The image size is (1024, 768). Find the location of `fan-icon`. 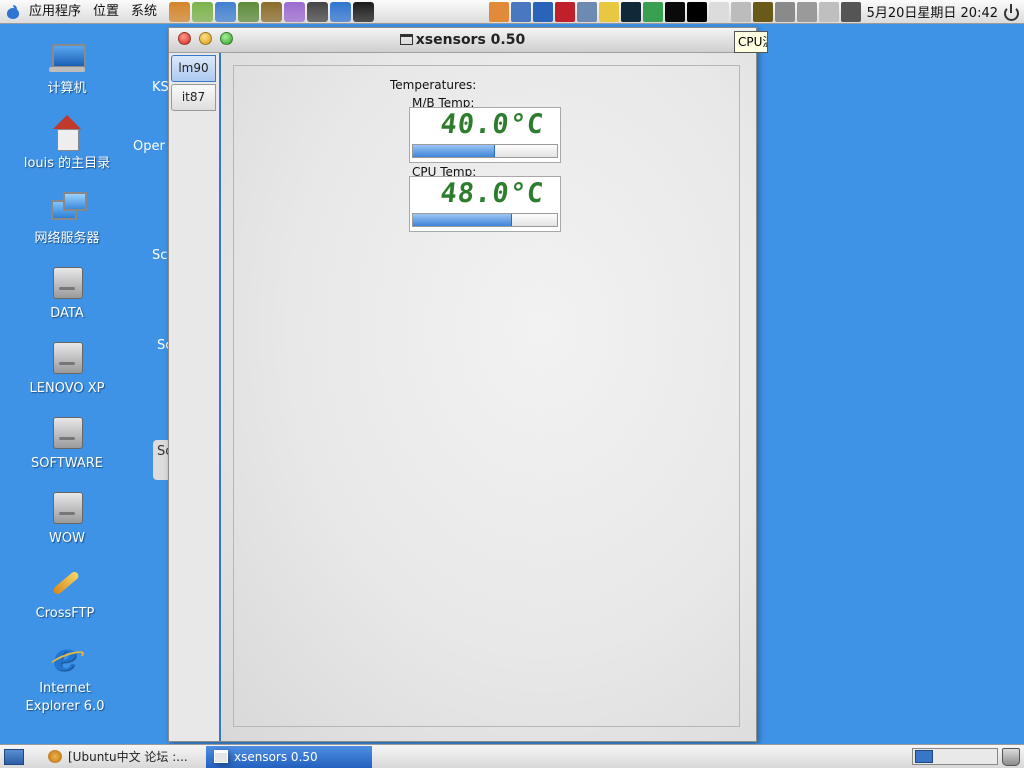

fan-icon is located at coordinates (806, 11).